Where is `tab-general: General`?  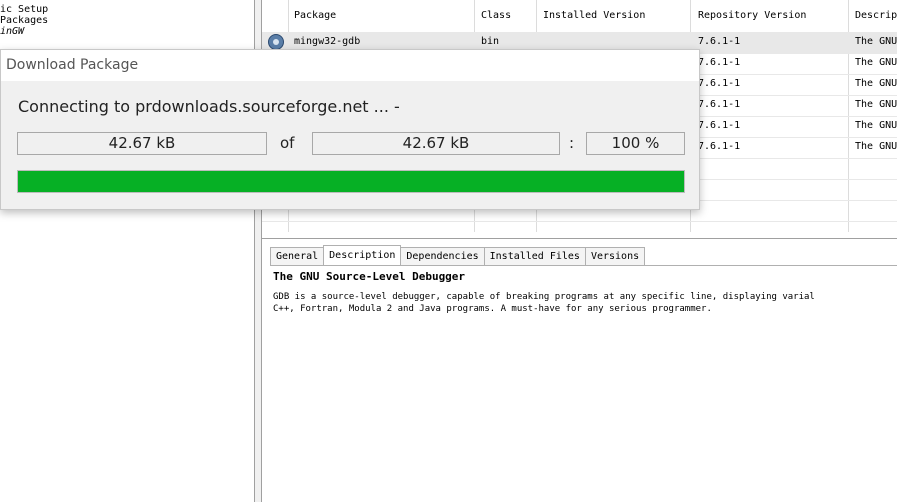 tab-general: General is located at coordinates (297, 256).